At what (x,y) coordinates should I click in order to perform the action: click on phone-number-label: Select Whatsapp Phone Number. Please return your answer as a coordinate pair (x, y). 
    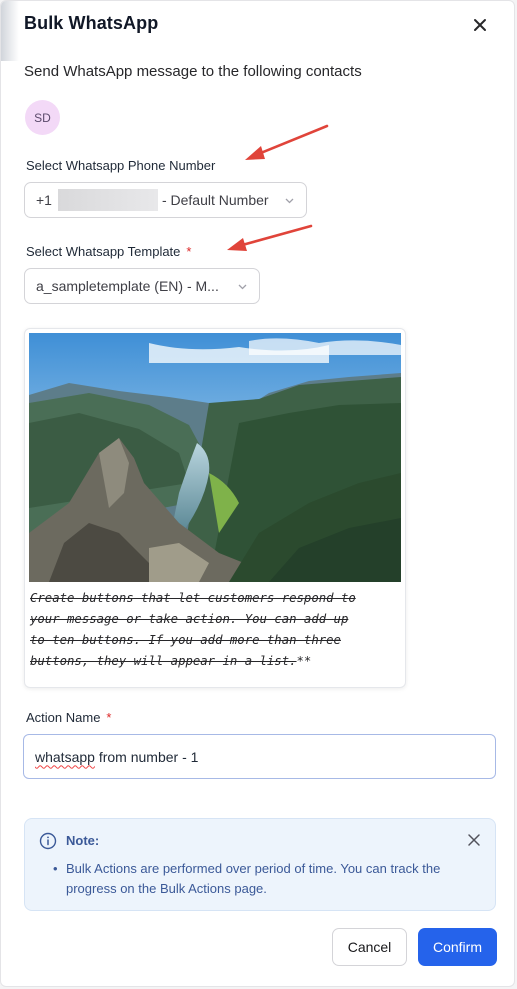
    Looking at the image, I should click on (121, 165).